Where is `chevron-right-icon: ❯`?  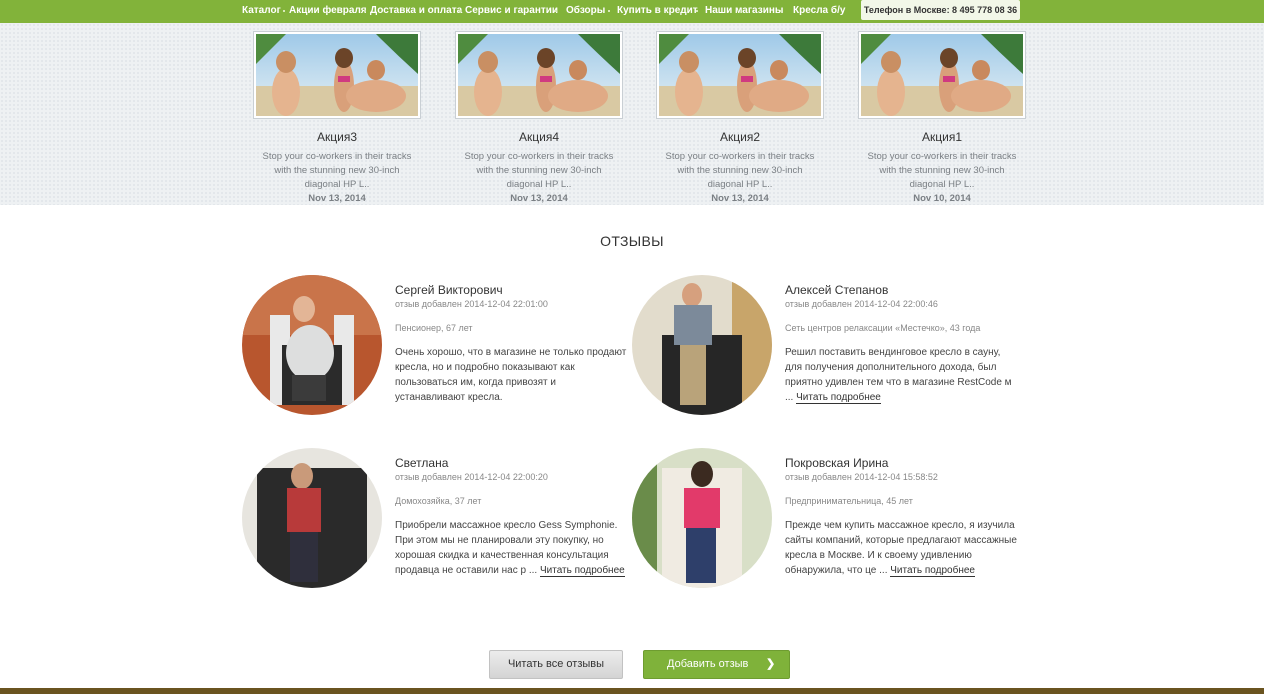 chevron-right-icon: ❯ is located at coordinates (771, 664).